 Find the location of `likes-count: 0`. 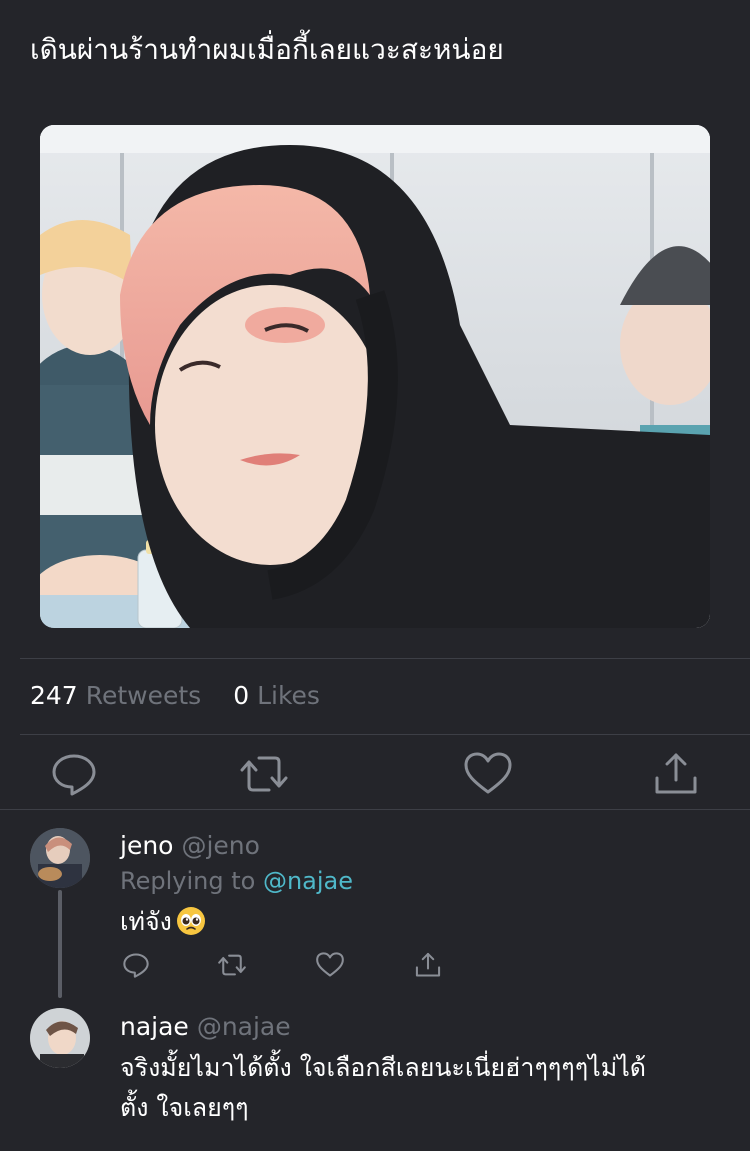

likes-count: 0 is located at coordinates (241, 695).